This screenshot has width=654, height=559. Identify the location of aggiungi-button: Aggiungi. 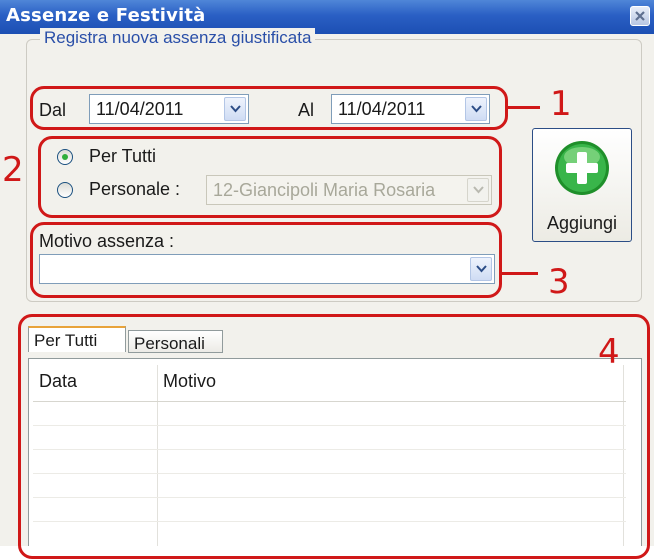
(582, 185).